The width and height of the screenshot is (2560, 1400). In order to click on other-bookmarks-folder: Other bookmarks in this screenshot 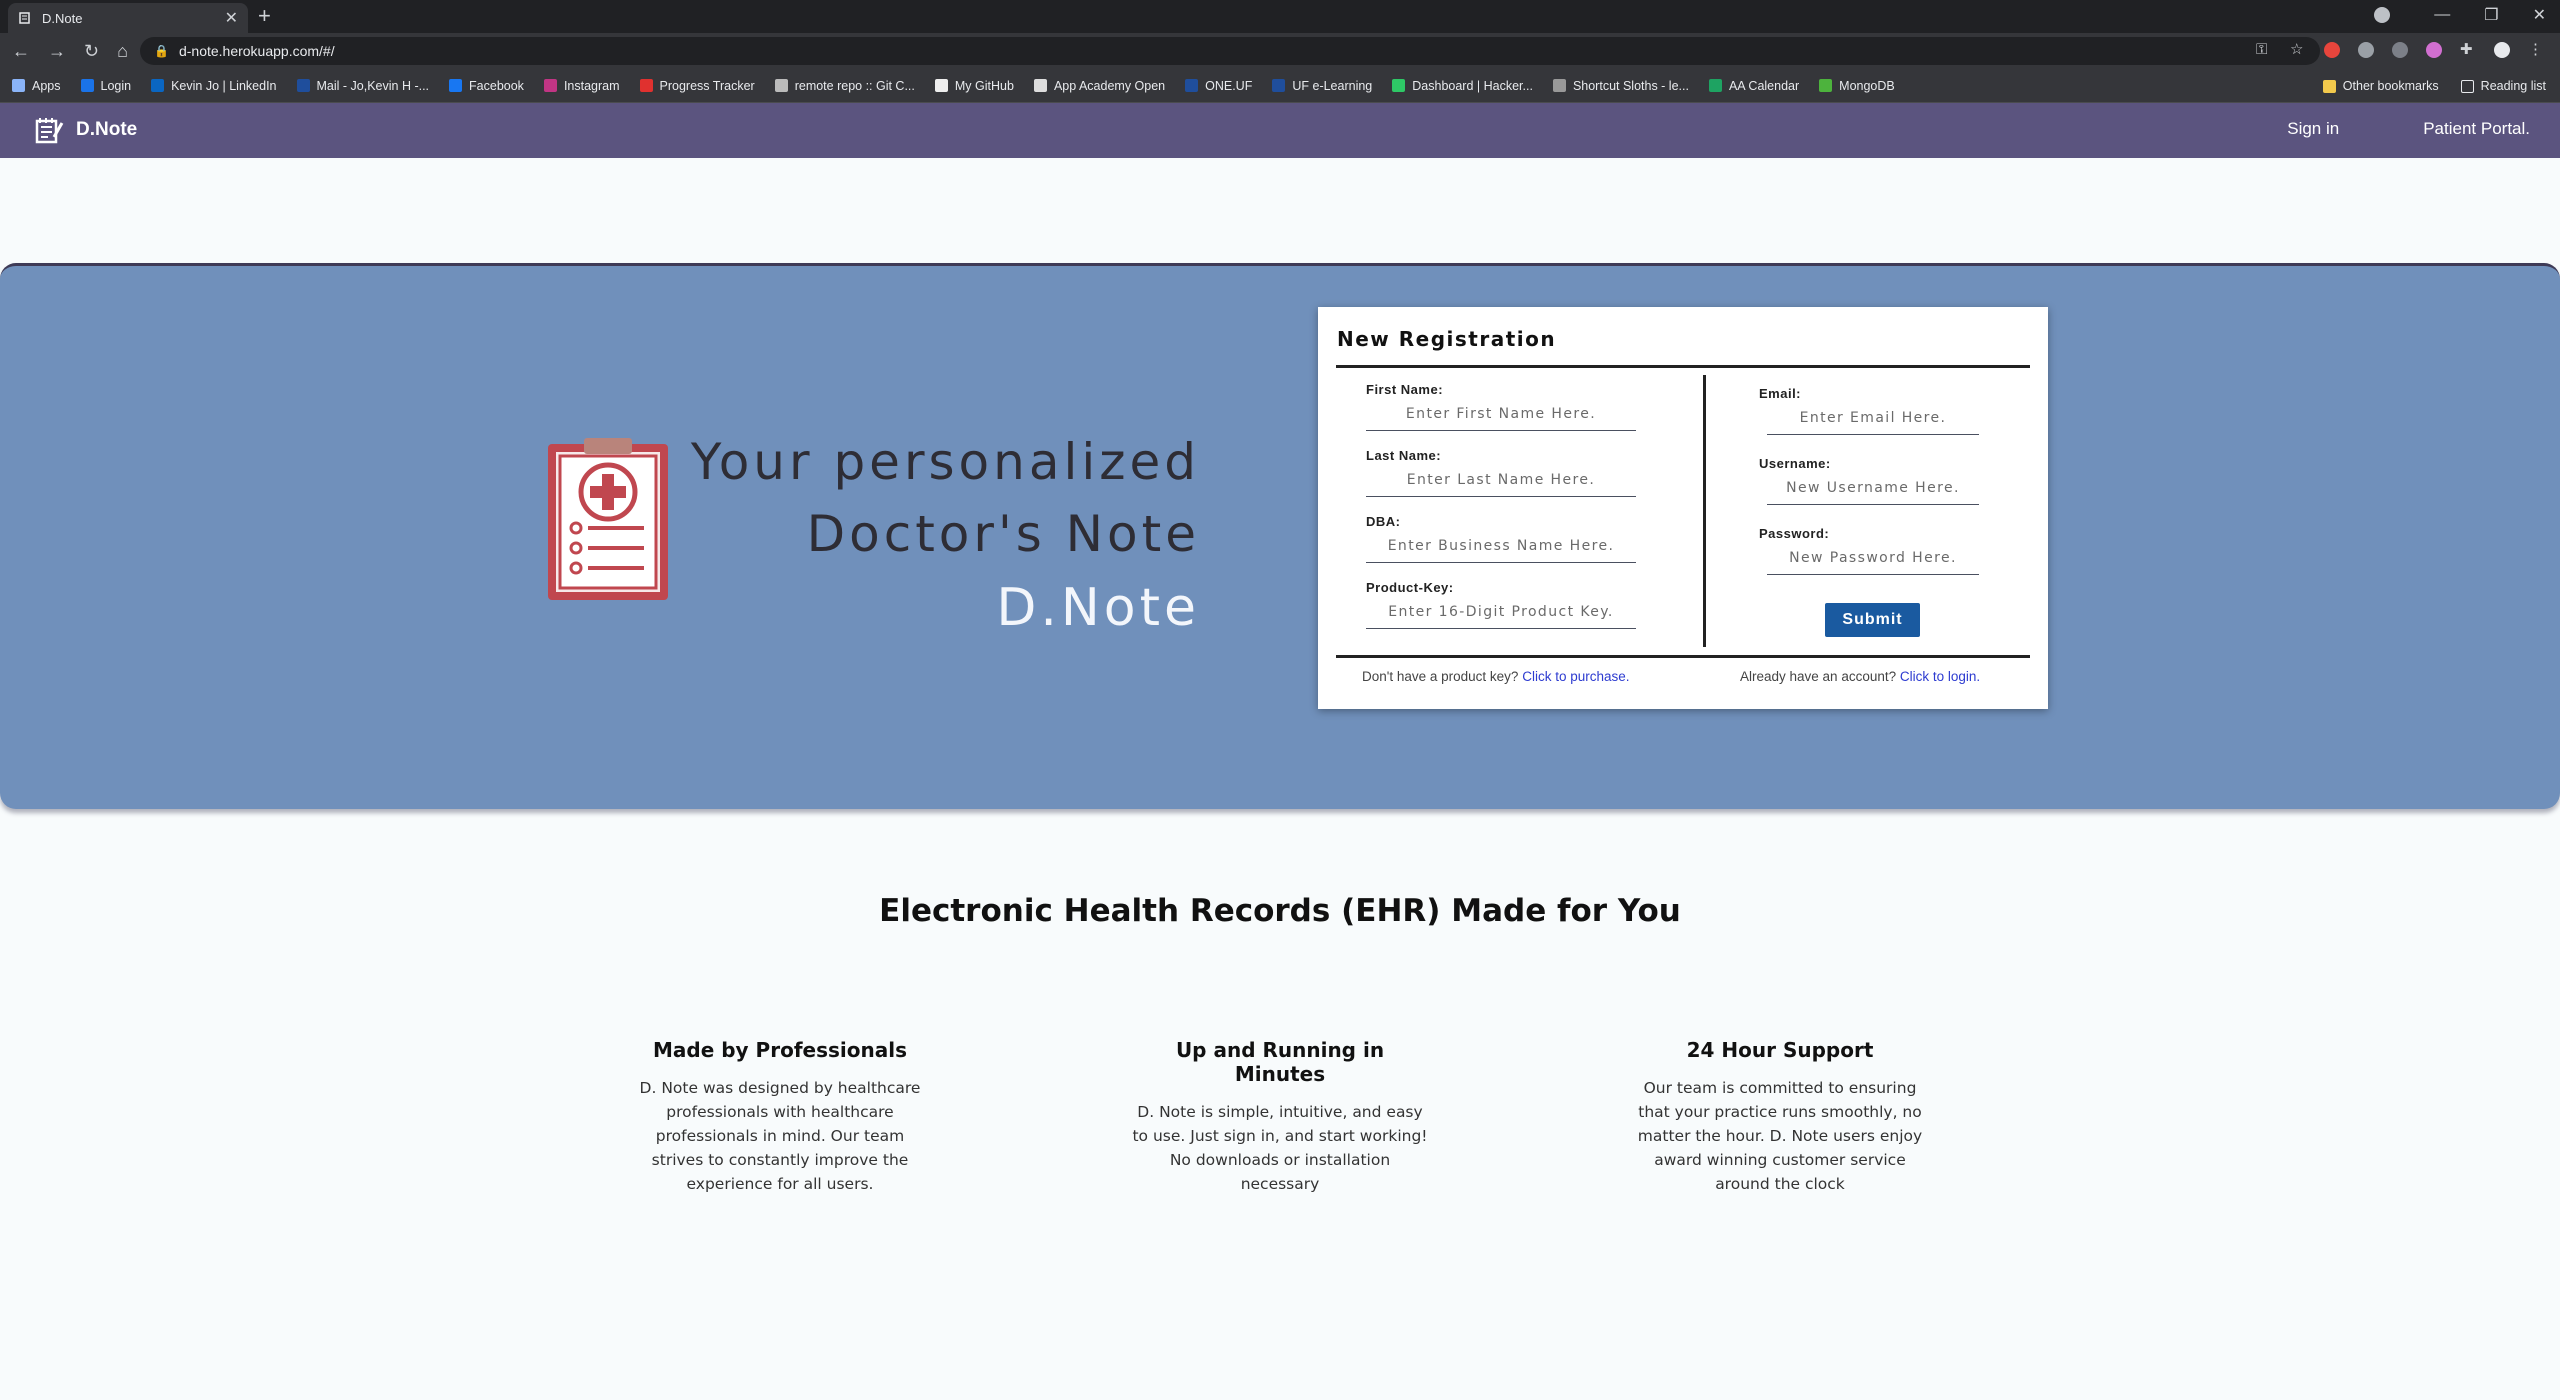, I will do `click(2380, 86)`.